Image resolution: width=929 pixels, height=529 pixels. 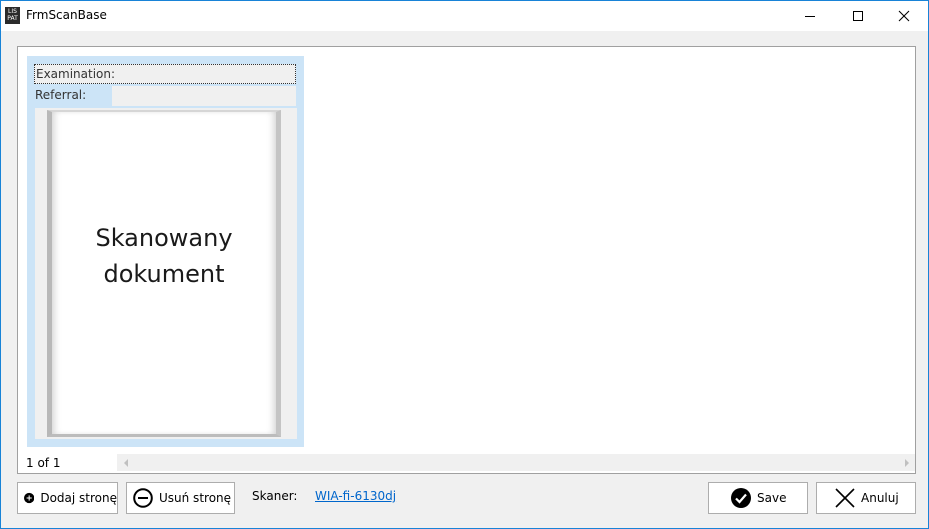 I want to click on minimize-icon, so click(x=810, y=16).